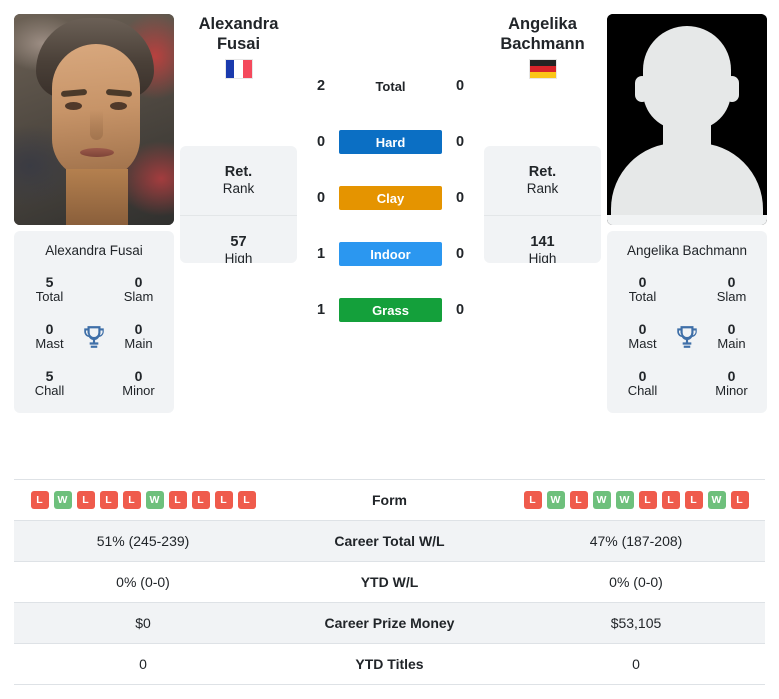 Image resolution: width=779 pixels, height=699 pixels. What do you see at coordinates (49, 297) in the screenshot?
I see `left-titles-total-label: Total` at bounding box center [49, 297].